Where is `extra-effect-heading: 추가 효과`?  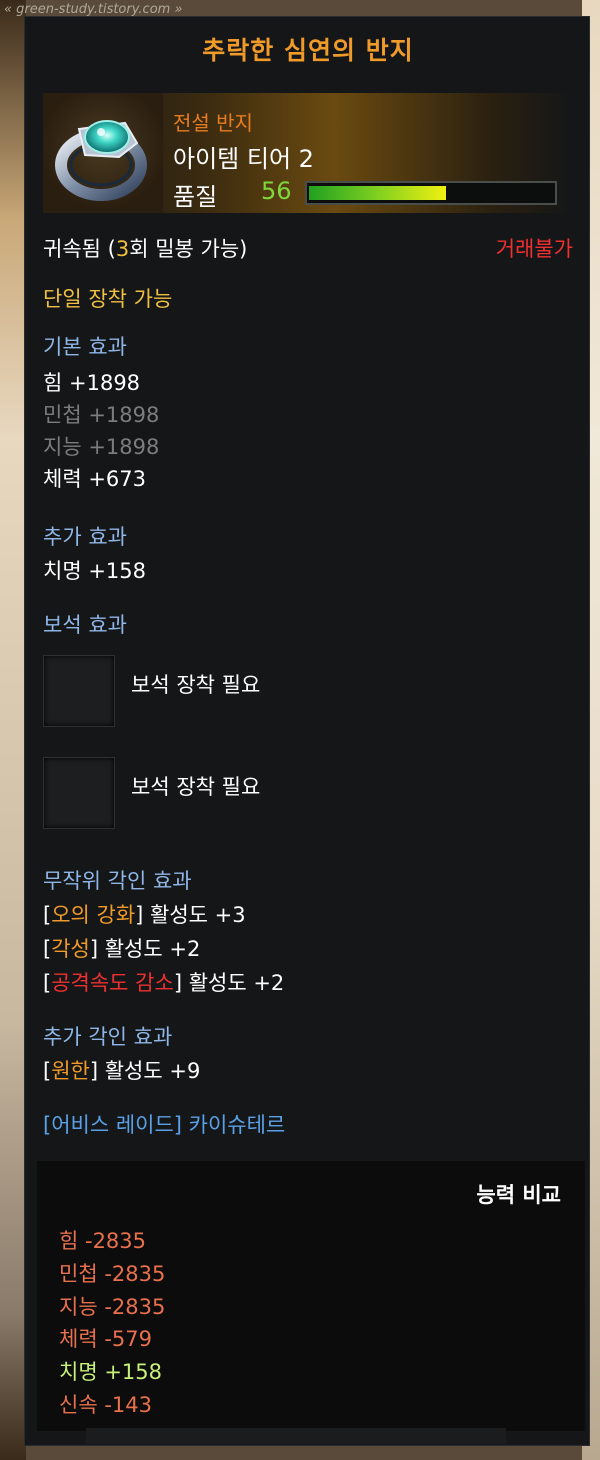 extra-effect-heading: 추가 효과 is located at coordinates (85, 537).